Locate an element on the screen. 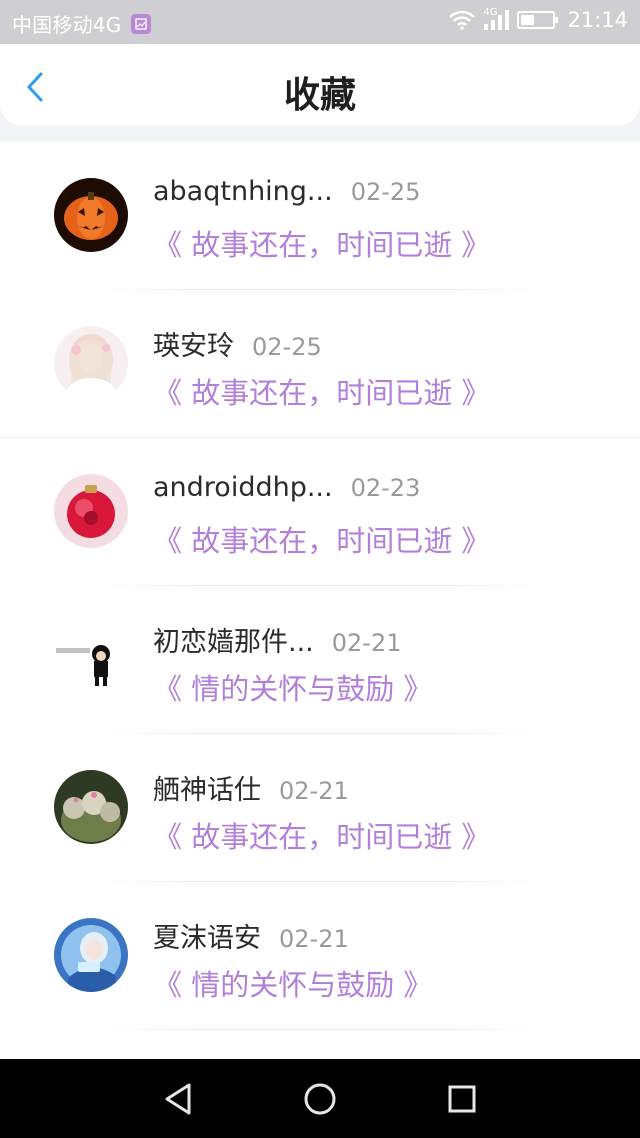  wifi-icon is located at coordinates (462, 20).